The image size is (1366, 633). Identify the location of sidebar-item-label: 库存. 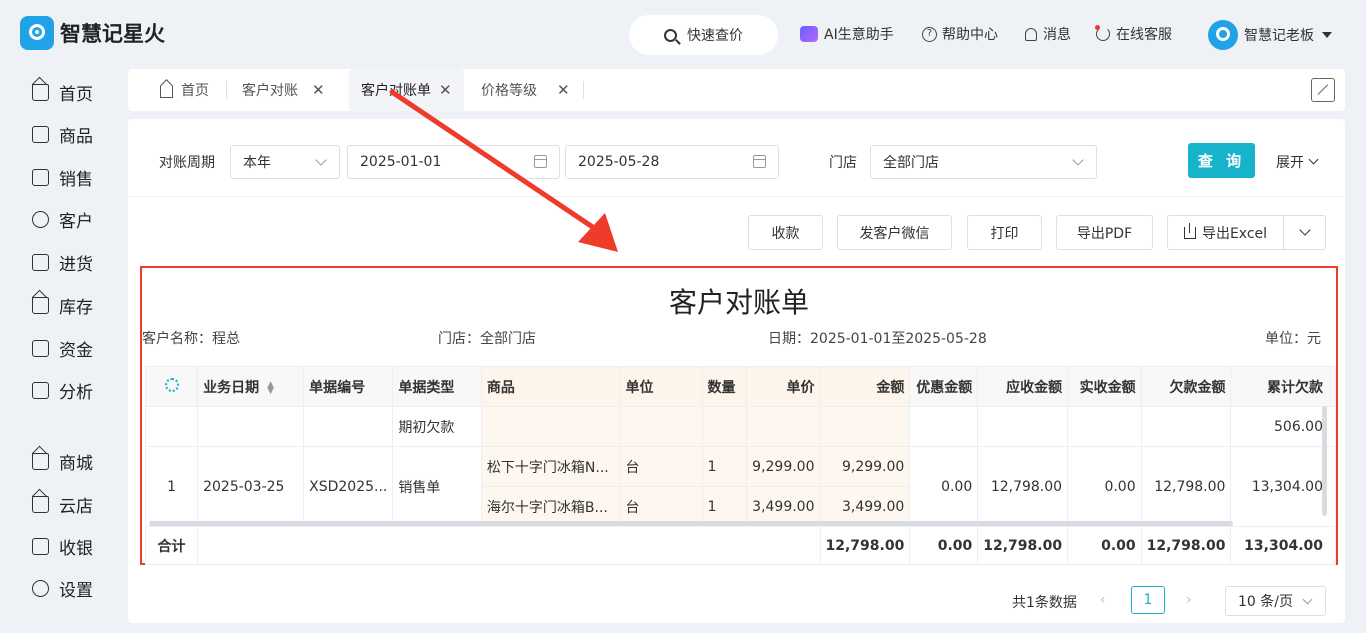
(76, 308).